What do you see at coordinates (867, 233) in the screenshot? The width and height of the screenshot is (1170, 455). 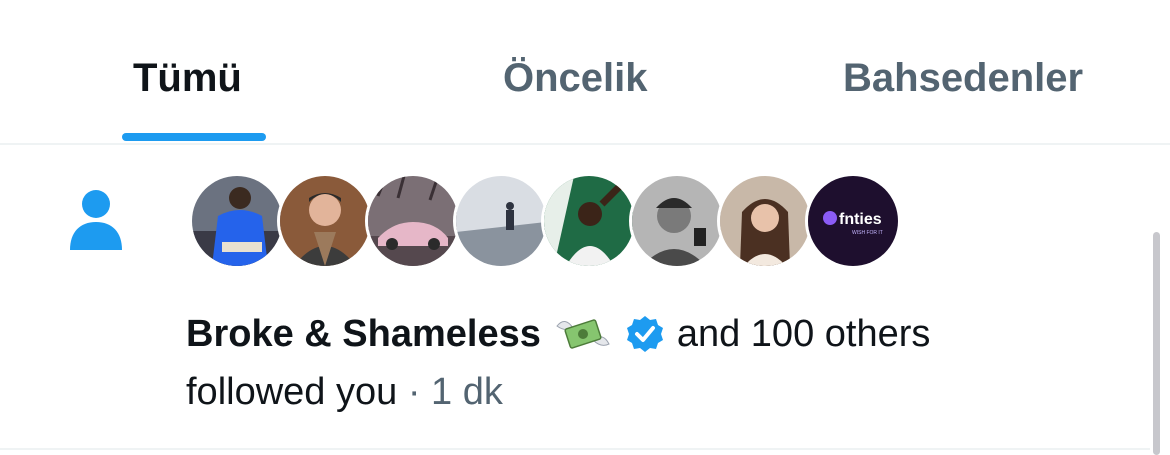 I see `fnties-tagline: WISH FOR IT` at bounding box center [867, 233].